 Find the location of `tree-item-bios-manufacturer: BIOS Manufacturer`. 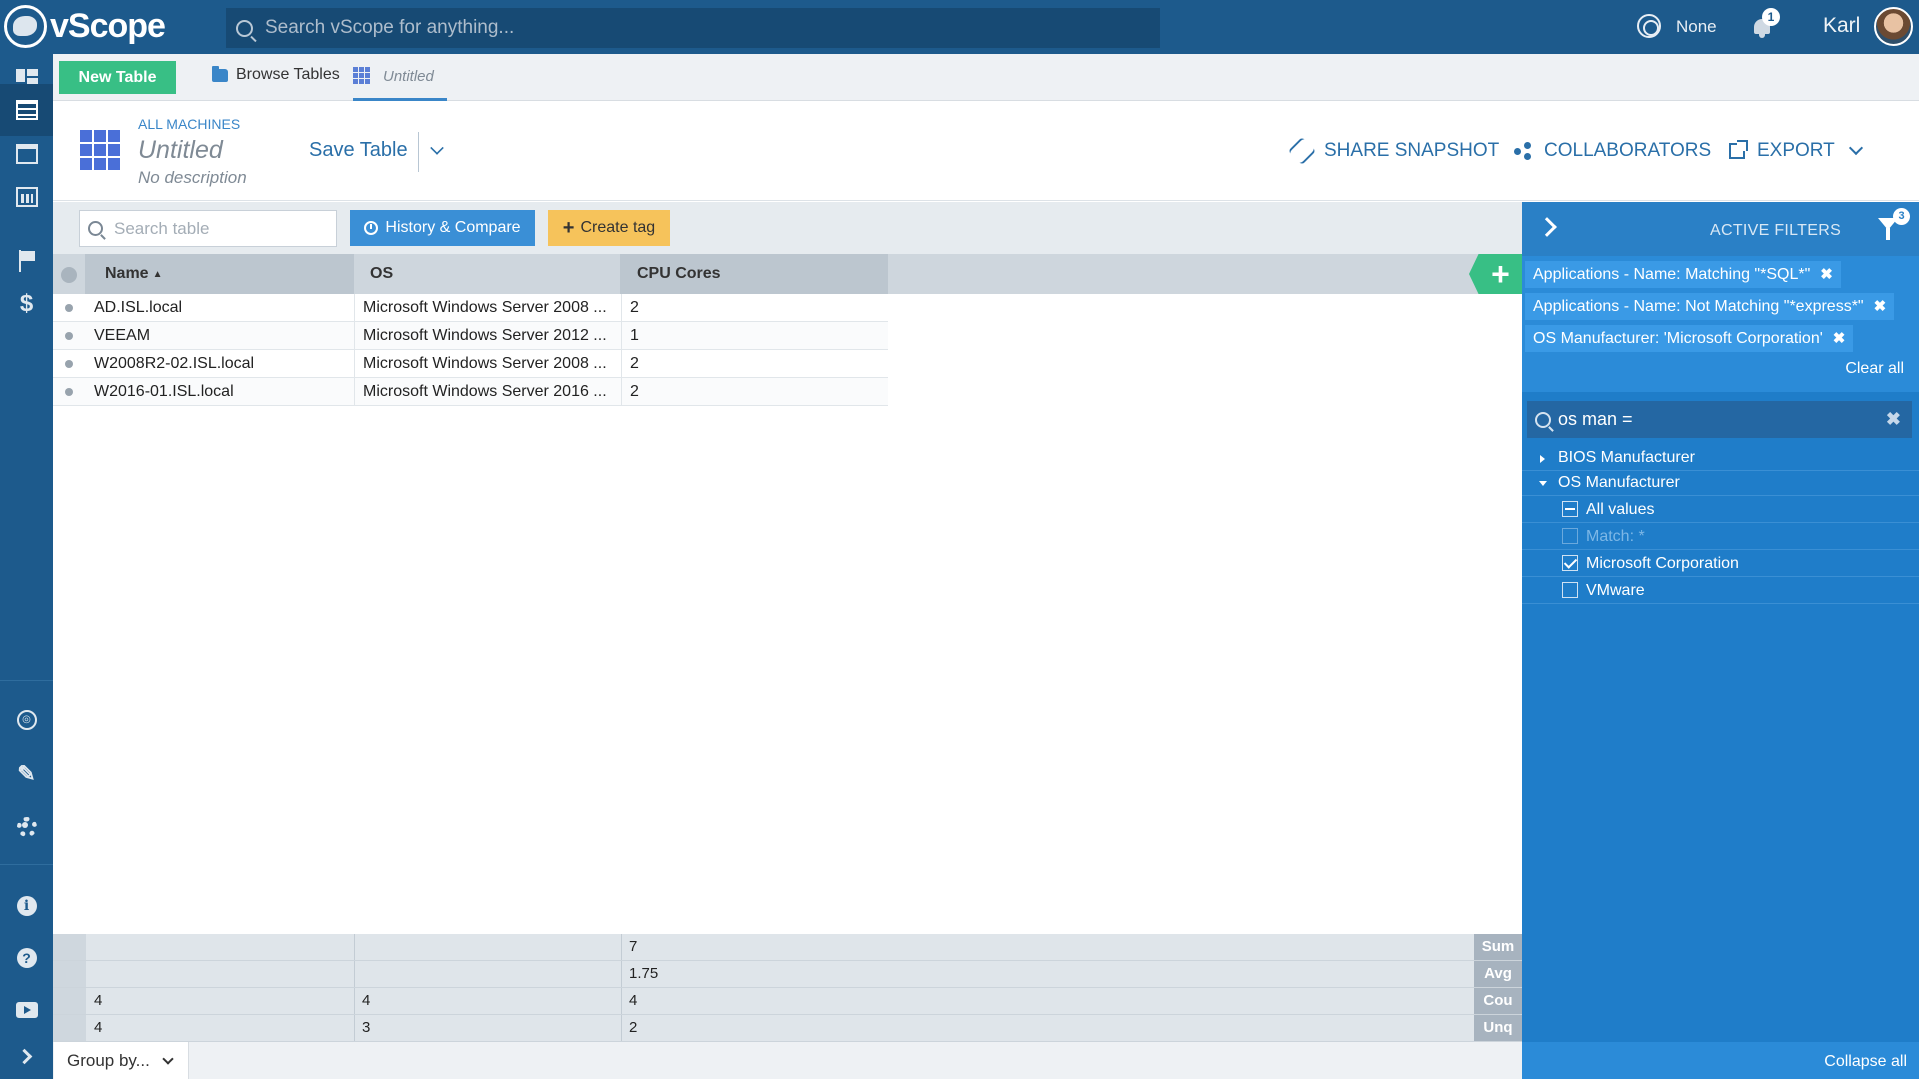

tree-item-bios-manufacturer: BIOS Manufacturer is located at coordinates (1720, 458).